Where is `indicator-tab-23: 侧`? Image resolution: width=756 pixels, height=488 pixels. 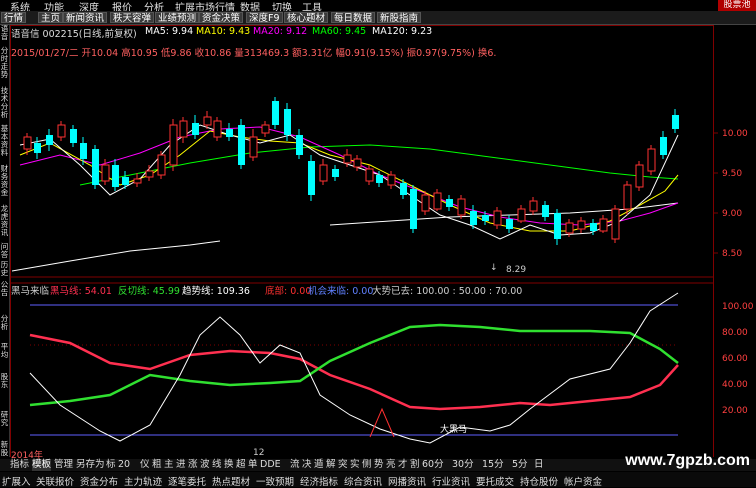 indicator-tab-23: 侧 is located at coordinates (367, 465).